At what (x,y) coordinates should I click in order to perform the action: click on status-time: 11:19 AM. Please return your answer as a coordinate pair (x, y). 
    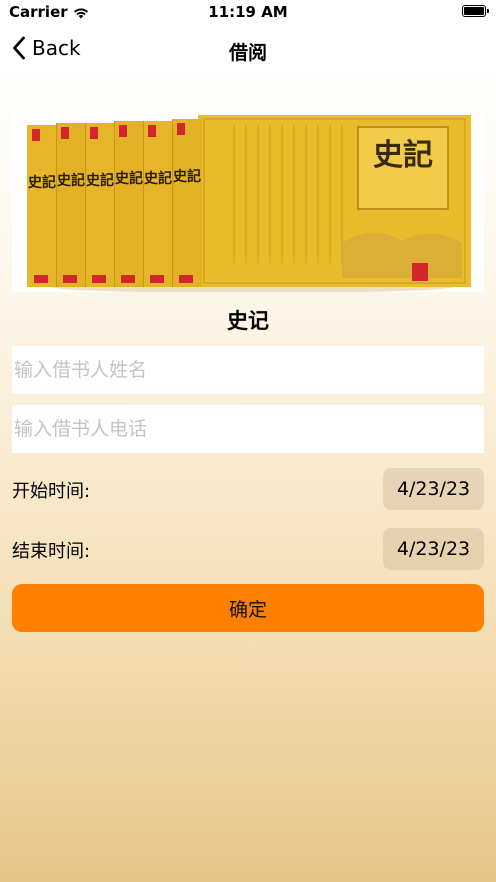
    Looking at the image, I should click on (248, 12).